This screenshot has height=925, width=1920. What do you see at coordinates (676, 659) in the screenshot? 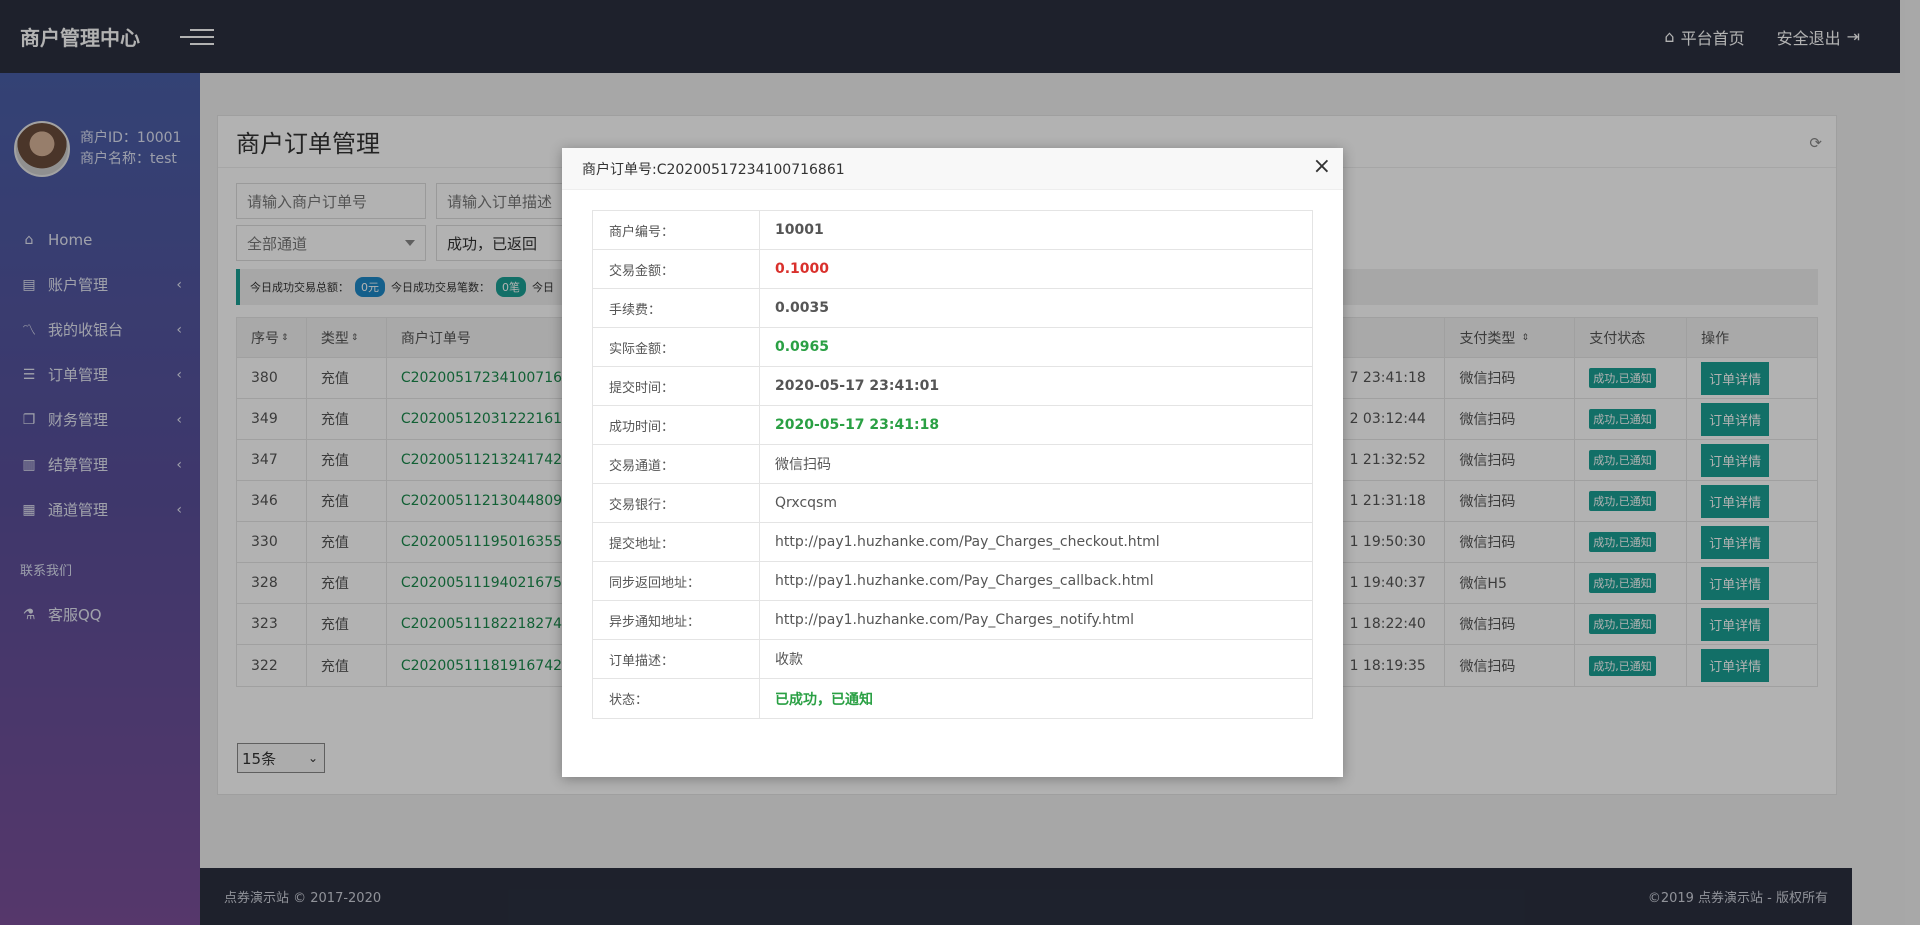
I see `detail-label: 订单描述：` at bounding box center [676, 659].